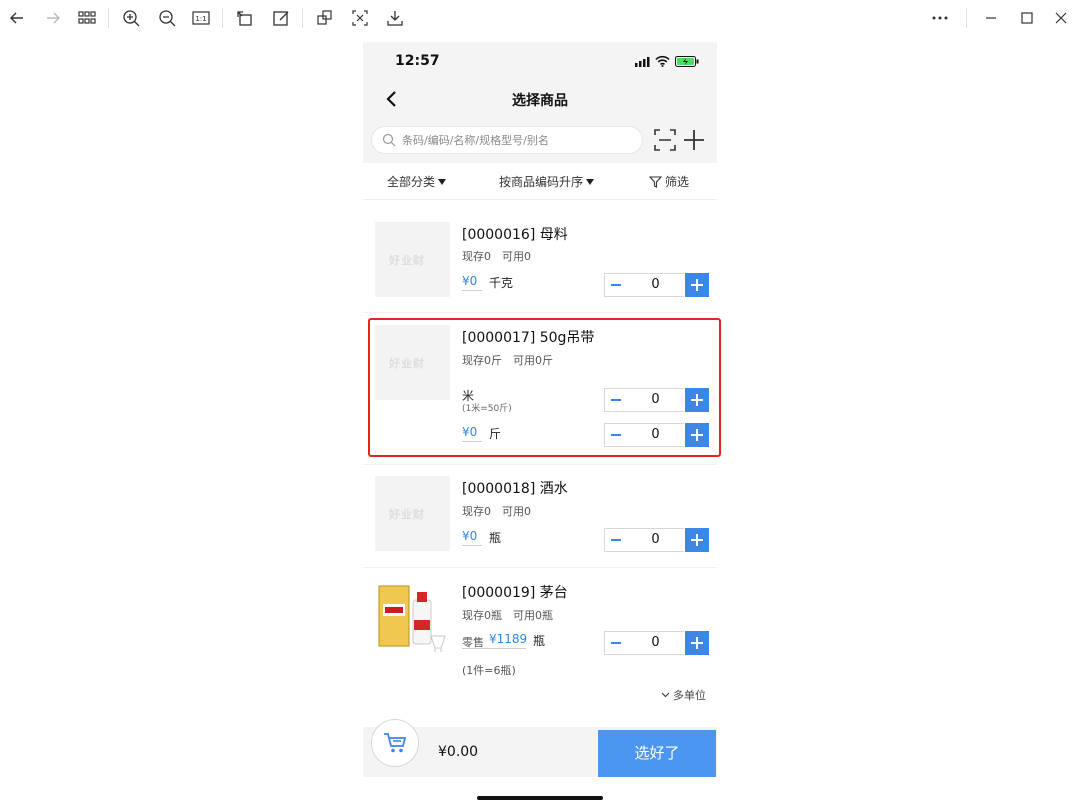 The height and width of the screenshot is (810, 1080). Describe the element at coordinates (489, 670) in the screenshot. I see `unit-conversion-note: (1件=6瓶)` at that location.